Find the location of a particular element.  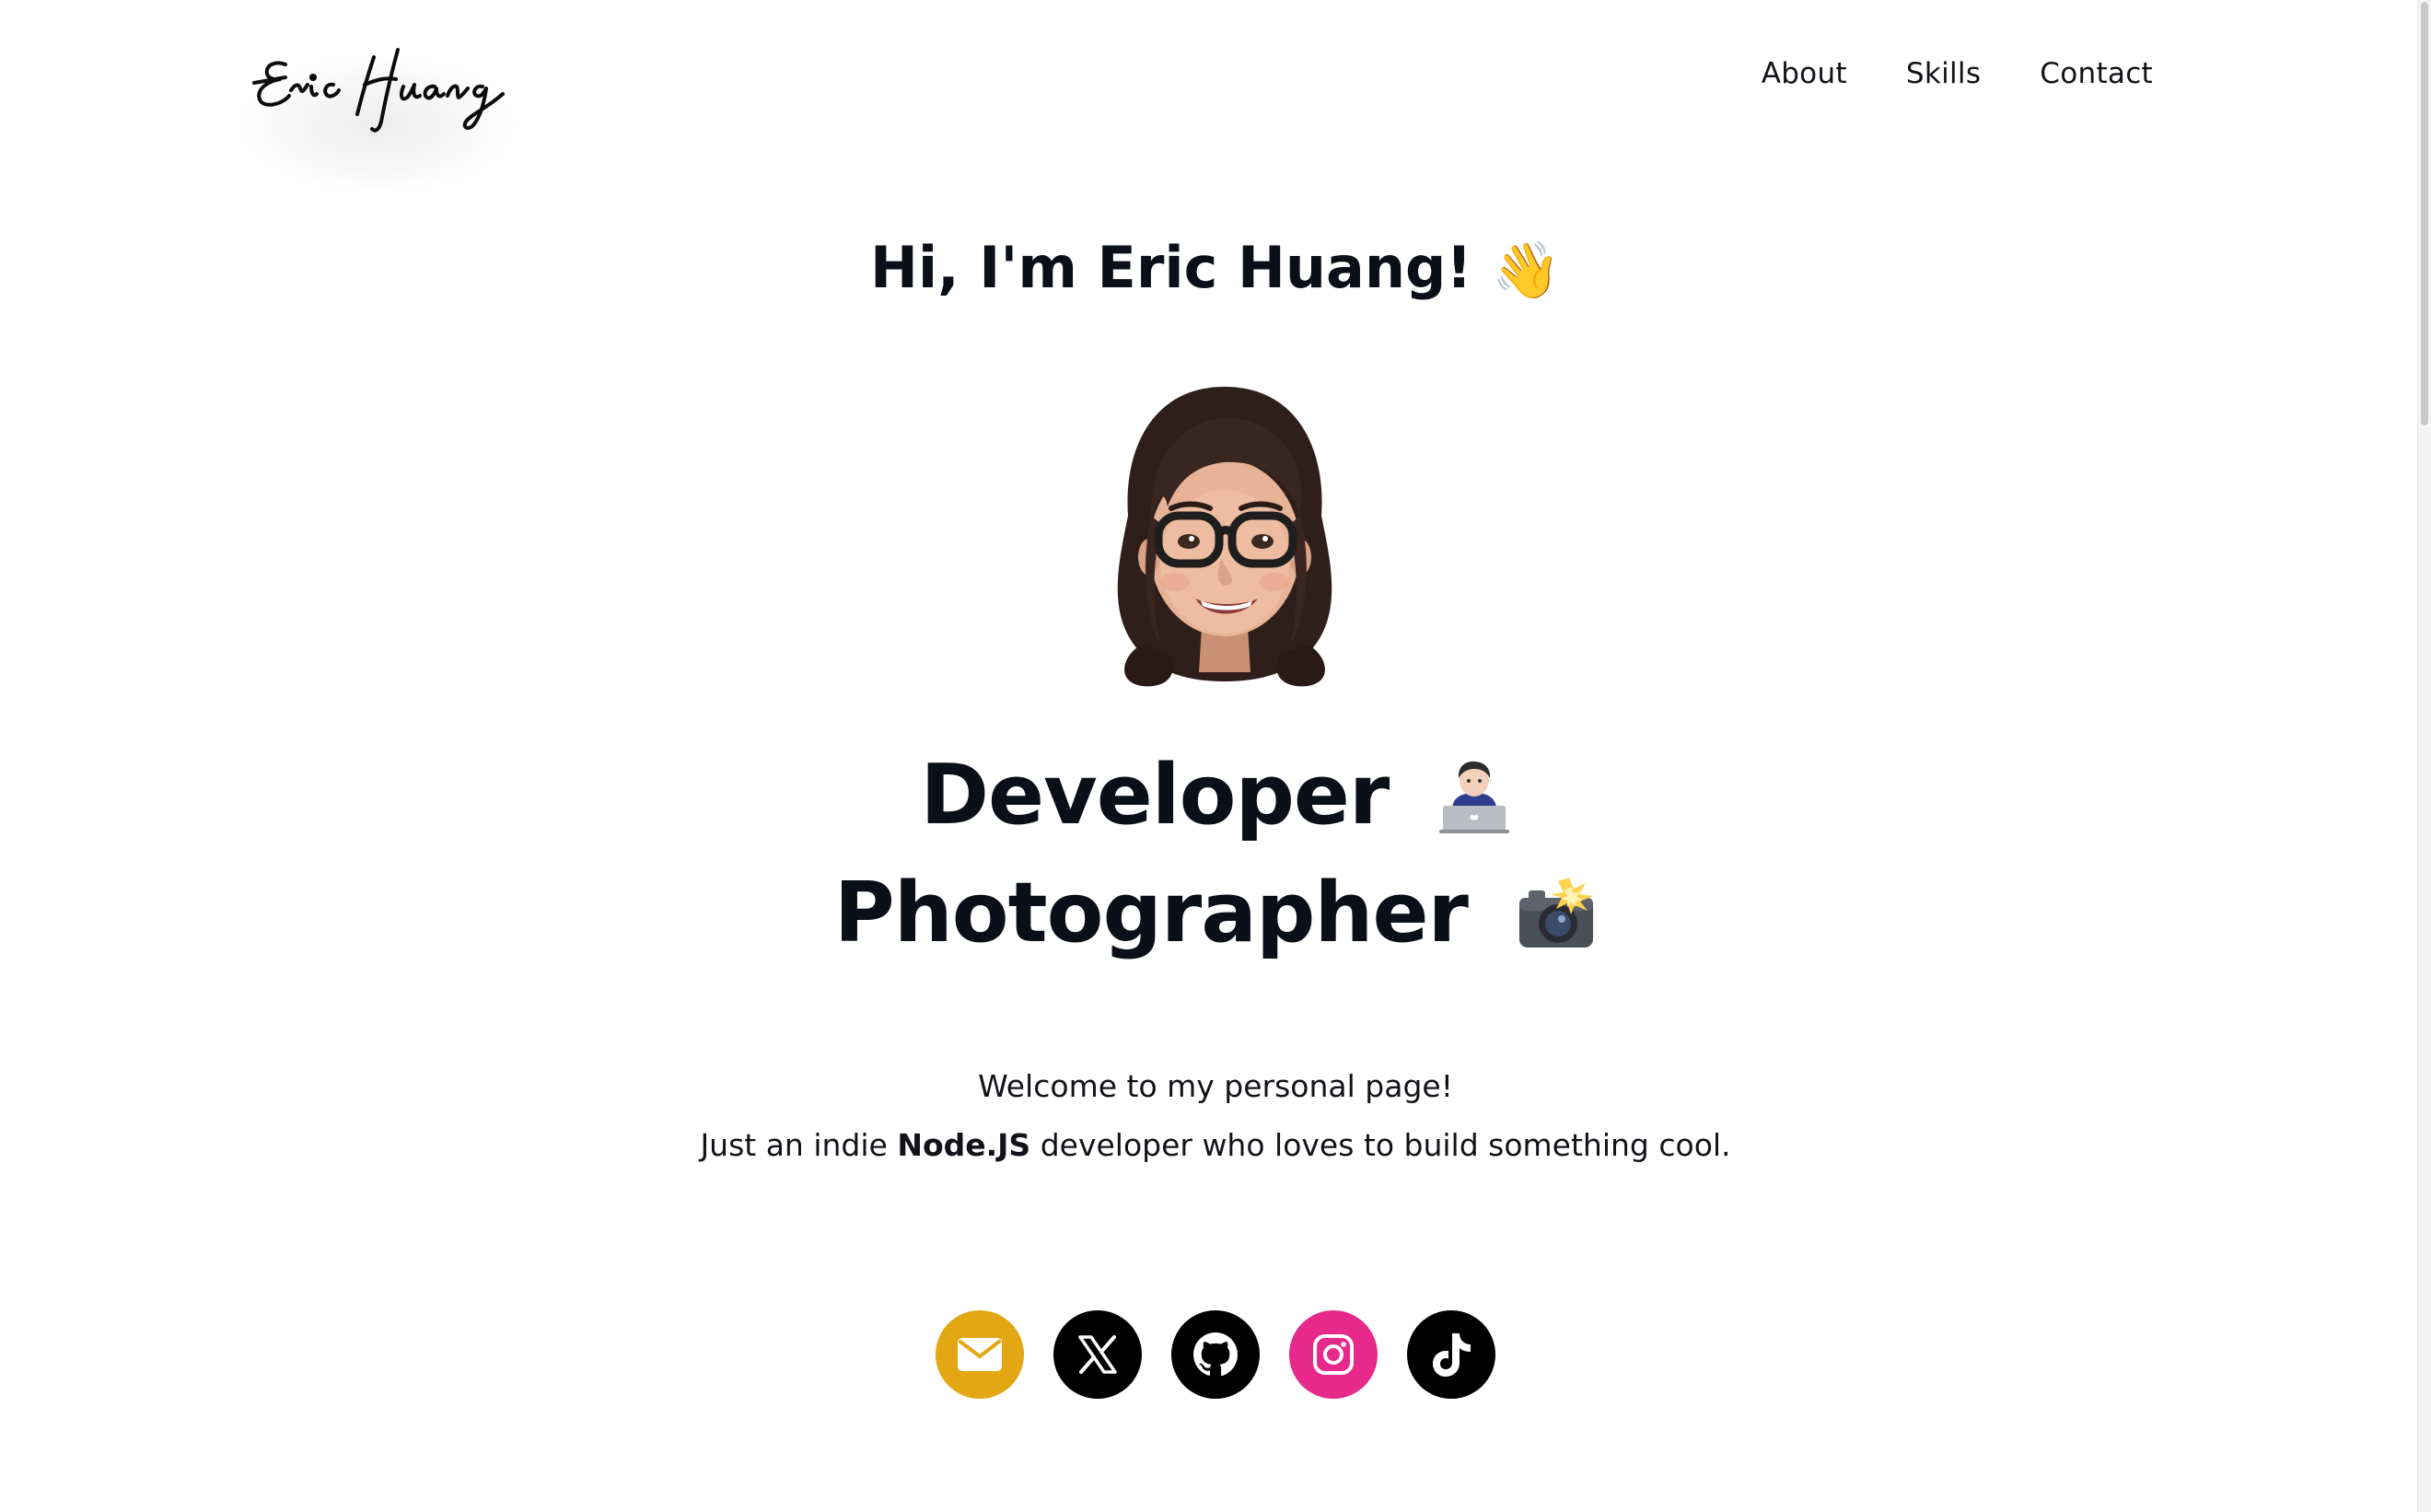

intro-line-1: Welcome to my personal page! is located at coordinates (1215, 1086).